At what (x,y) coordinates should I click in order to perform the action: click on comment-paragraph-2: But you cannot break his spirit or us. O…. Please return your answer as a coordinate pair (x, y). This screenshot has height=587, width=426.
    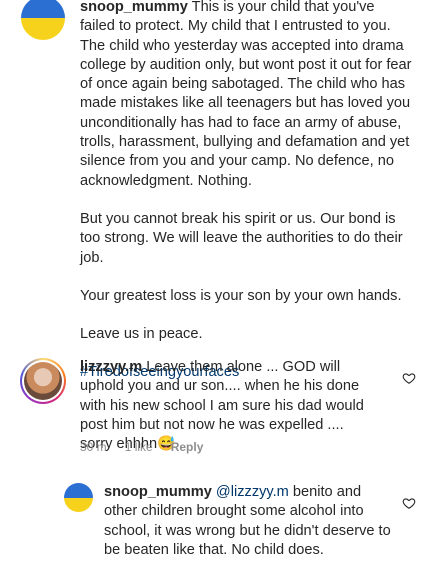
    Looking at the image, I should click on (241, 238).